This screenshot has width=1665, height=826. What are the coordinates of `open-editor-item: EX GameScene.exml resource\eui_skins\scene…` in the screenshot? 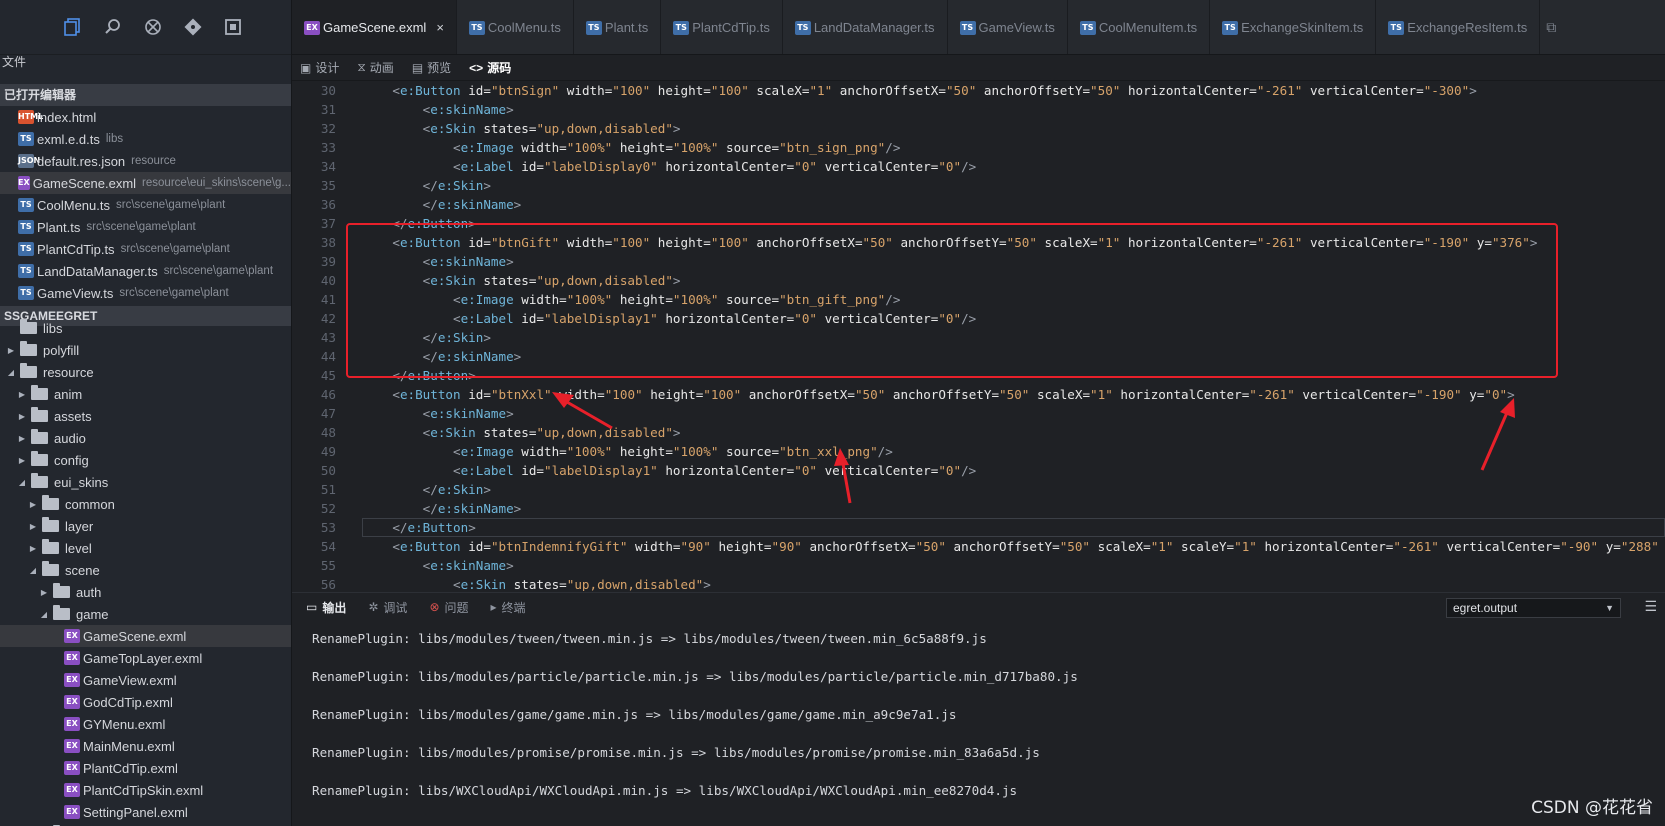 It's located at (145, 183).